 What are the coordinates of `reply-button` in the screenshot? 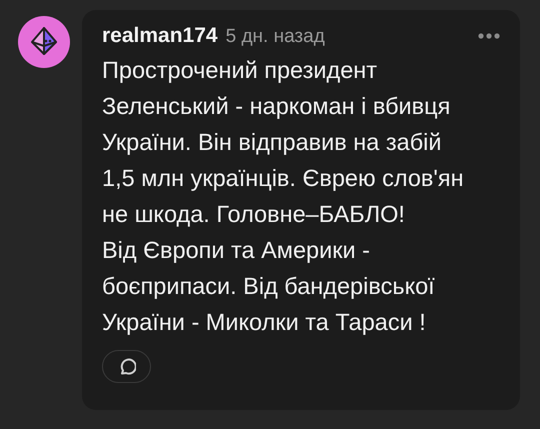 It's located at (126, 366).